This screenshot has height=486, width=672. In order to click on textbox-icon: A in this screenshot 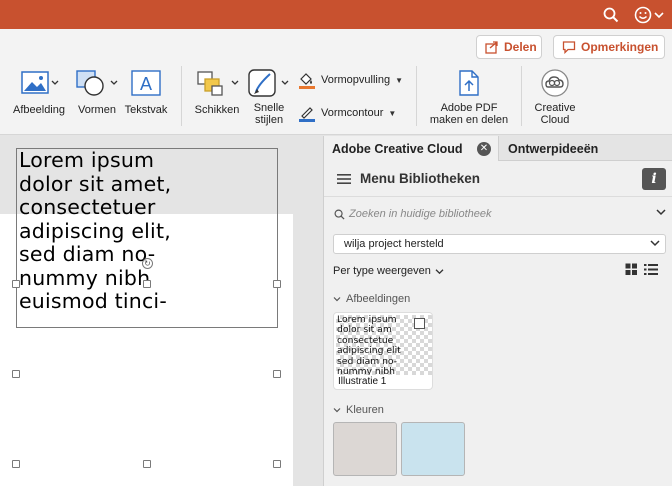, I will do `click(146, 83)`.